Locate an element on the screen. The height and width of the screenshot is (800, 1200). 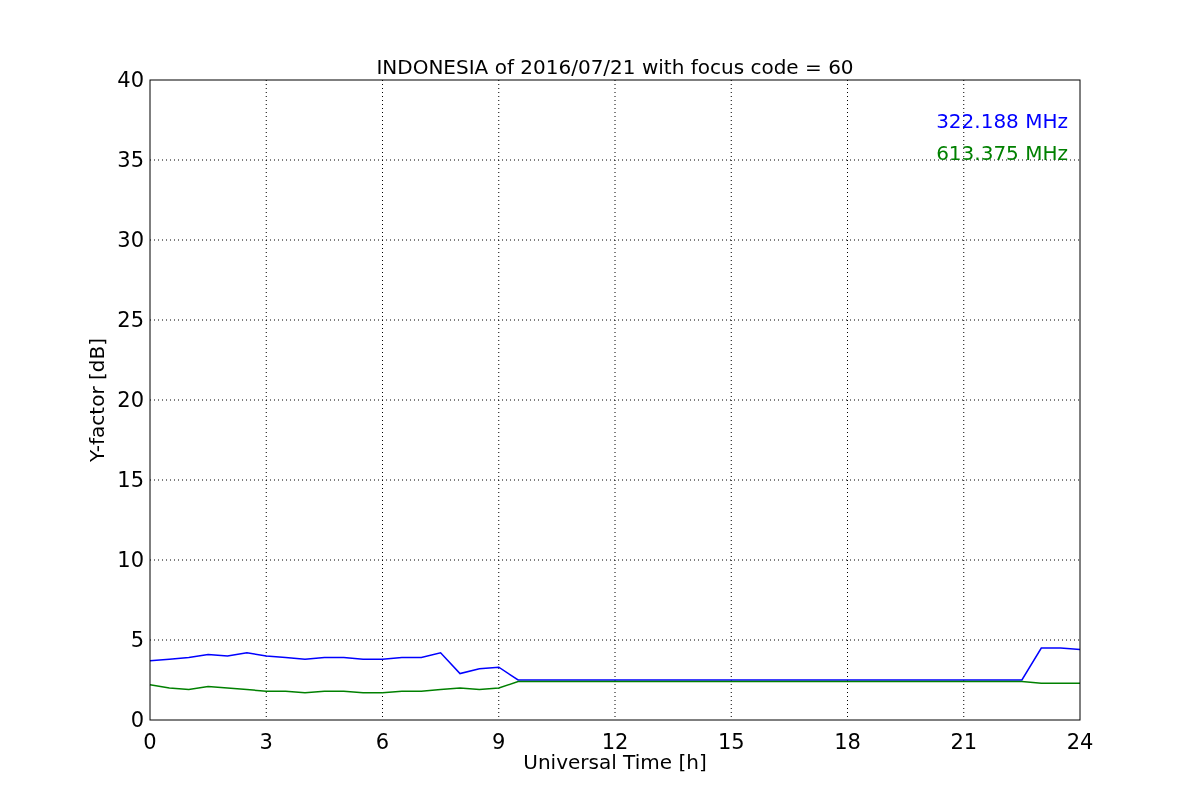
x-tick-label: 21 is located at coordinates (964, 742).